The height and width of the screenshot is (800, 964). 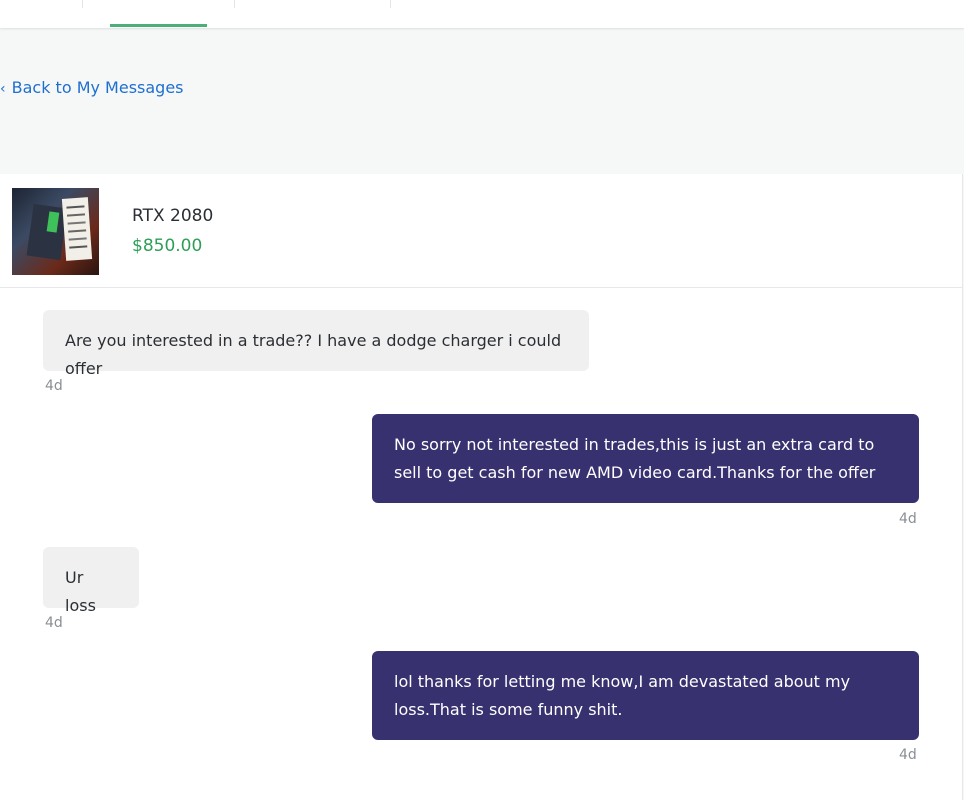 What do you see at coordinates (482, 14) in the screenshot?
I see `top-nav-bar` at bounding box center [482, 14].